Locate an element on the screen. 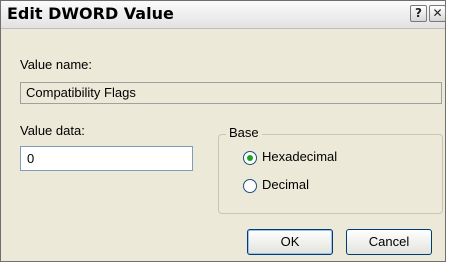 Image resolution: width=449 pixels, height=275 pixels. radio-button-checked-icon is located at coordinates (250, 158).